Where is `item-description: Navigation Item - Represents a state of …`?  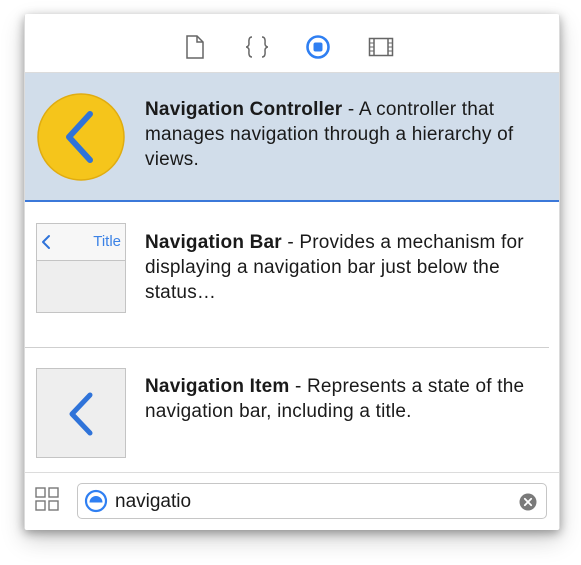
item-description: Navigation Item - Represents a state of … is located at coordinates (340, 399).